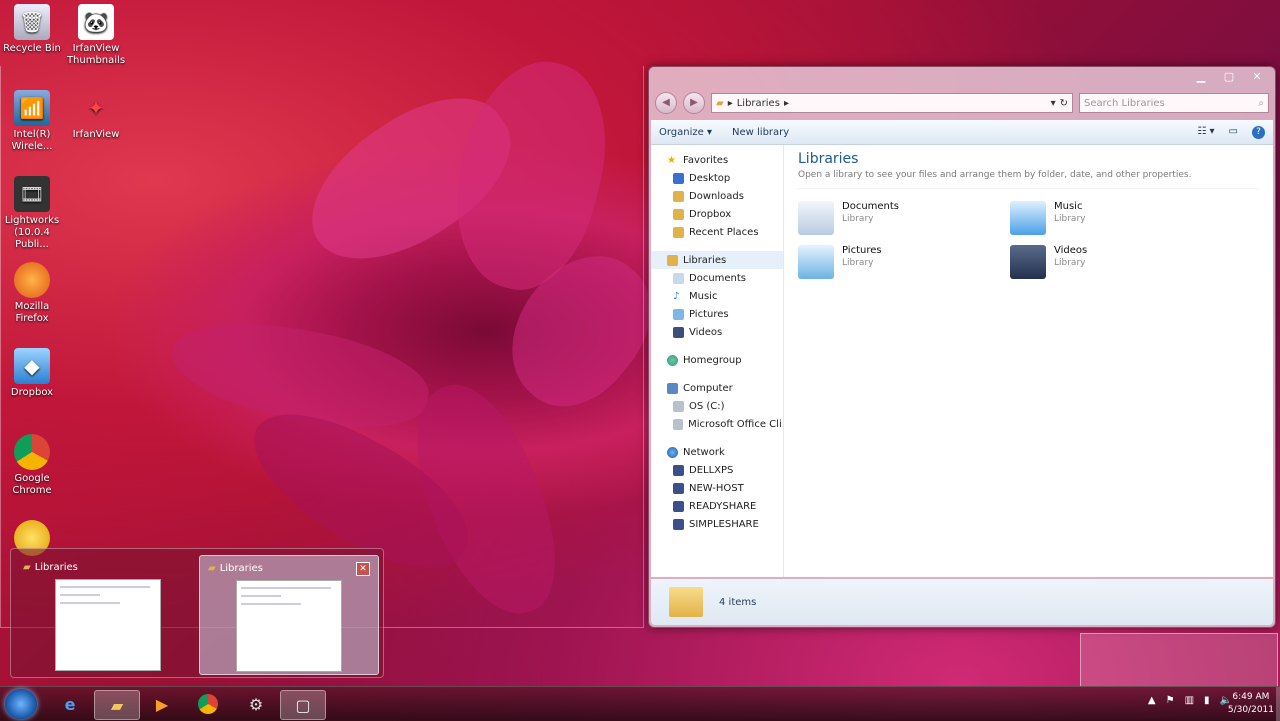  I want to click on nav-libraries: Libraries, so click(717, 260).